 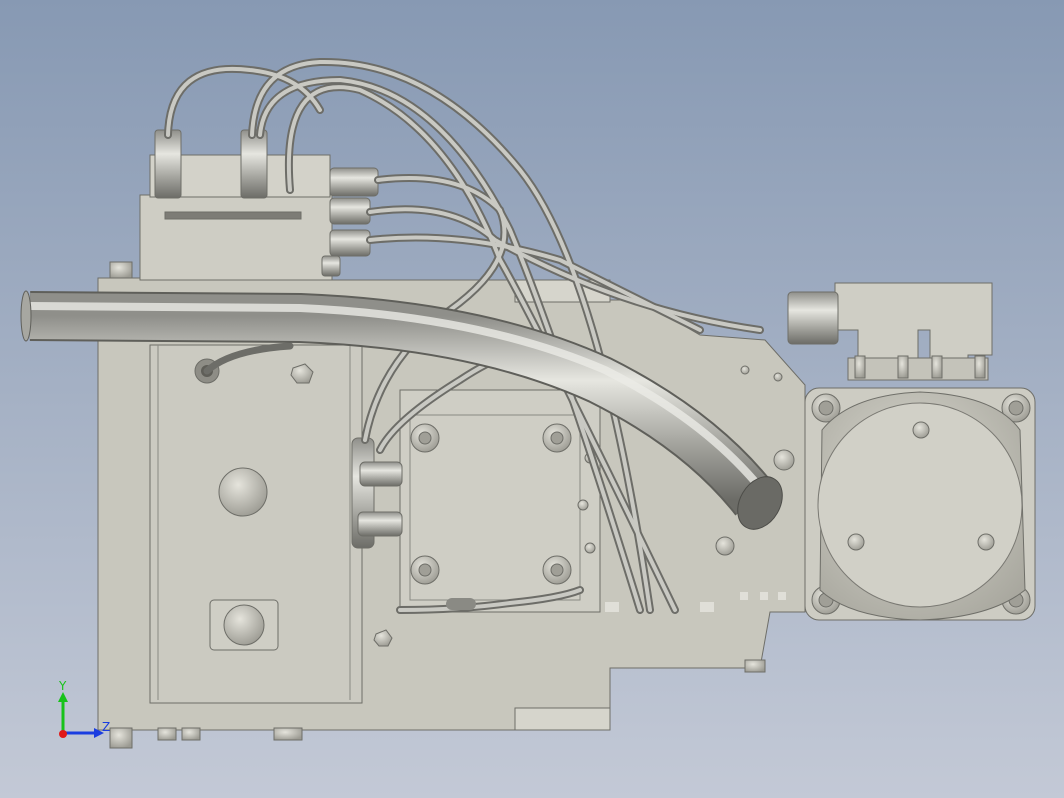 I want to click on connector-base, so click(x=918, y=369).